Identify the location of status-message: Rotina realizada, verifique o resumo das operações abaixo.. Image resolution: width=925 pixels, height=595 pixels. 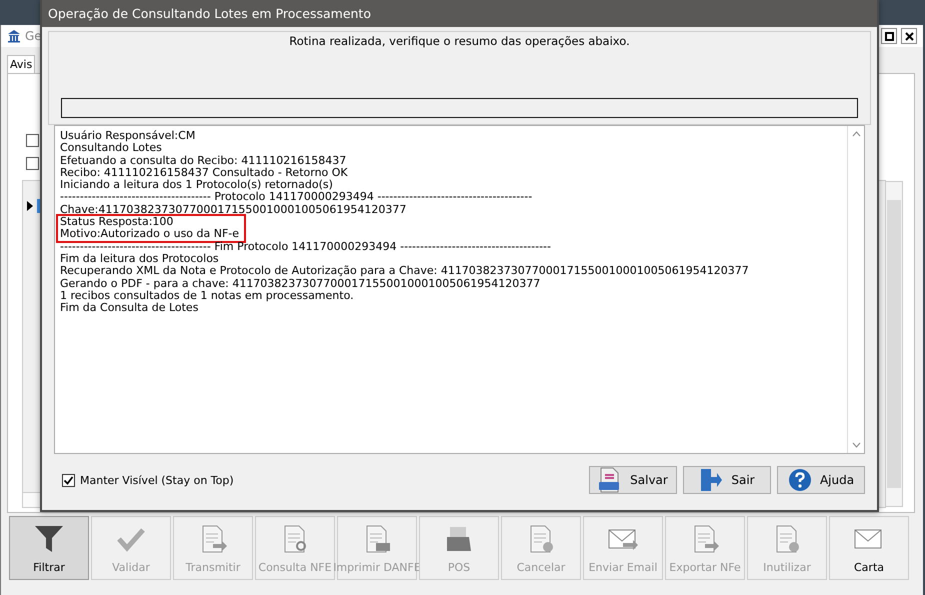
(459, 42).